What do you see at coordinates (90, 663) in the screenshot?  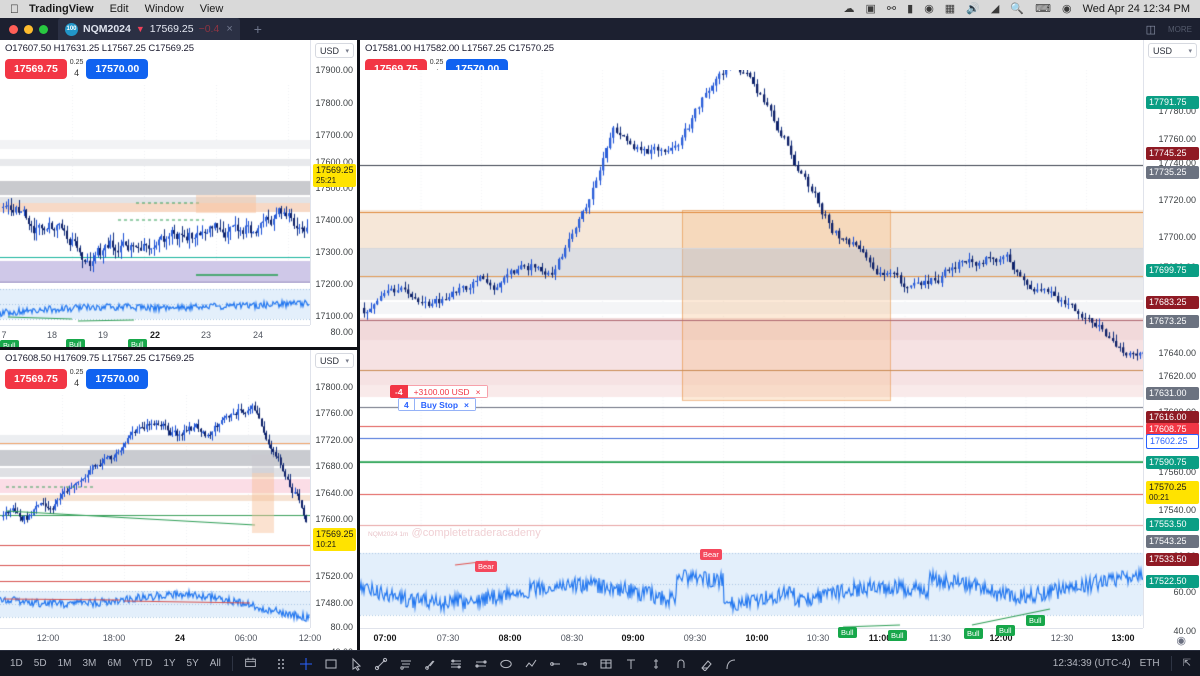 I see `range-3m: 3M` at bounding box center [90, 663].